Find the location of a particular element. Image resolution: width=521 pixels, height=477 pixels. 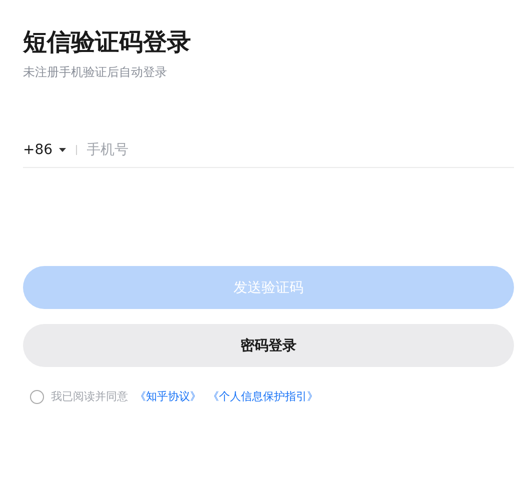

phone-field: +86 手机号 is located at coordinates (268, 150).